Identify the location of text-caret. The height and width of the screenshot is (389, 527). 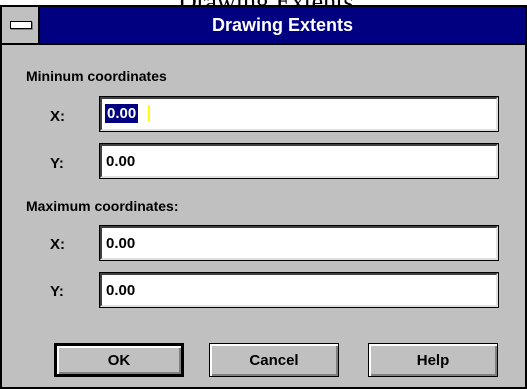
(149, 113).